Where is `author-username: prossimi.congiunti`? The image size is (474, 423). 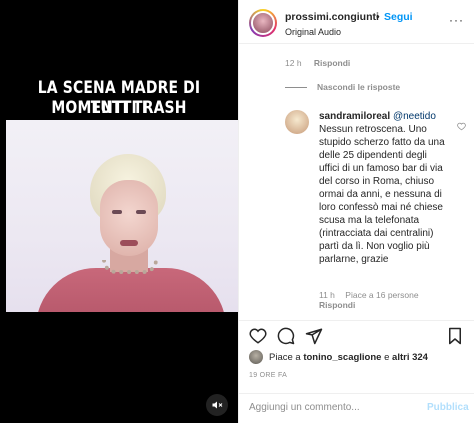 author-username: prossimi.congiunti is located at coordinates (332, 17).